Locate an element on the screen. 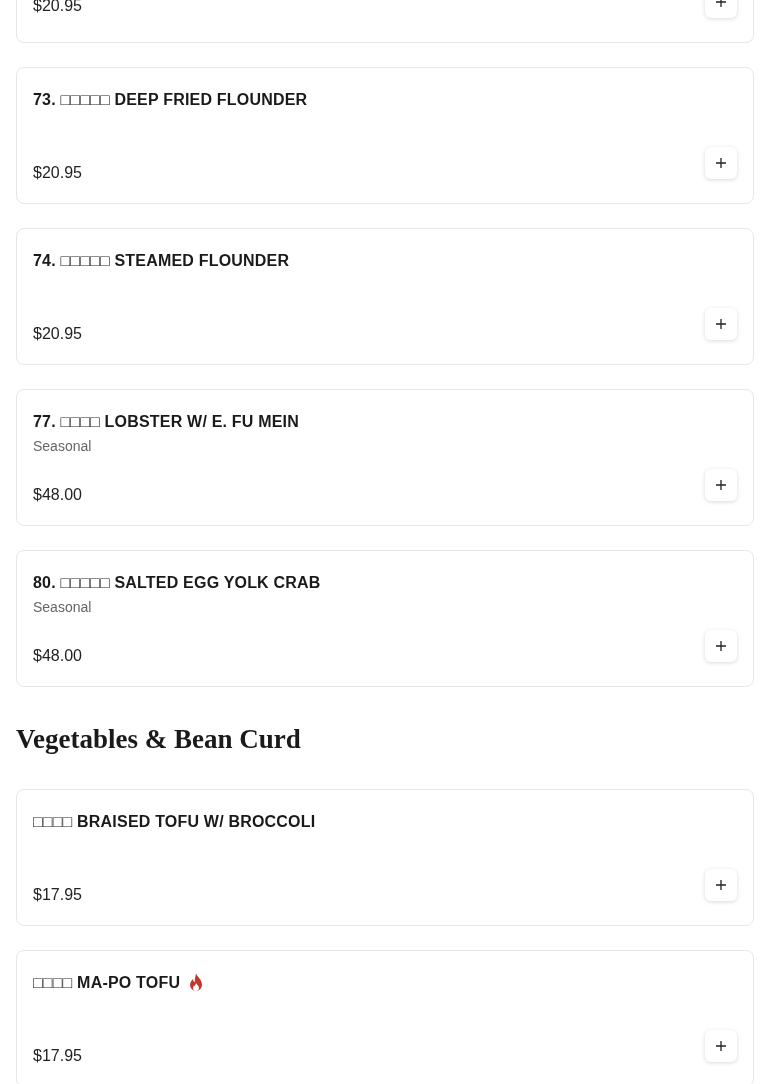 This screenshot has height=1084, width=770. item-title: 73. □□□□□ DEEP FRIED FLOUNDER is located at coordinates (170, 100).